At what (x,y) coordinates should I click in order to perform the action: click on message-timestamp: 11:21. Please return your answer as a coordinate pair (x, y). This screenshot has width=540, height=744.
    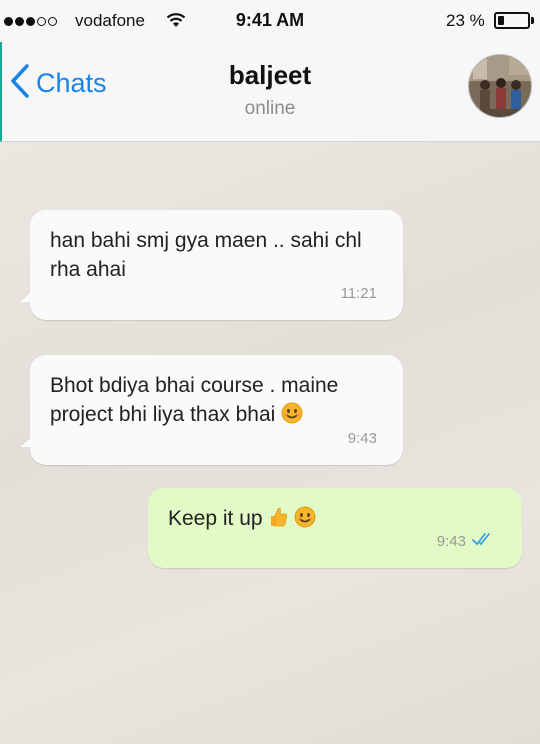
    Looking at the image, I should click on (358, 293).